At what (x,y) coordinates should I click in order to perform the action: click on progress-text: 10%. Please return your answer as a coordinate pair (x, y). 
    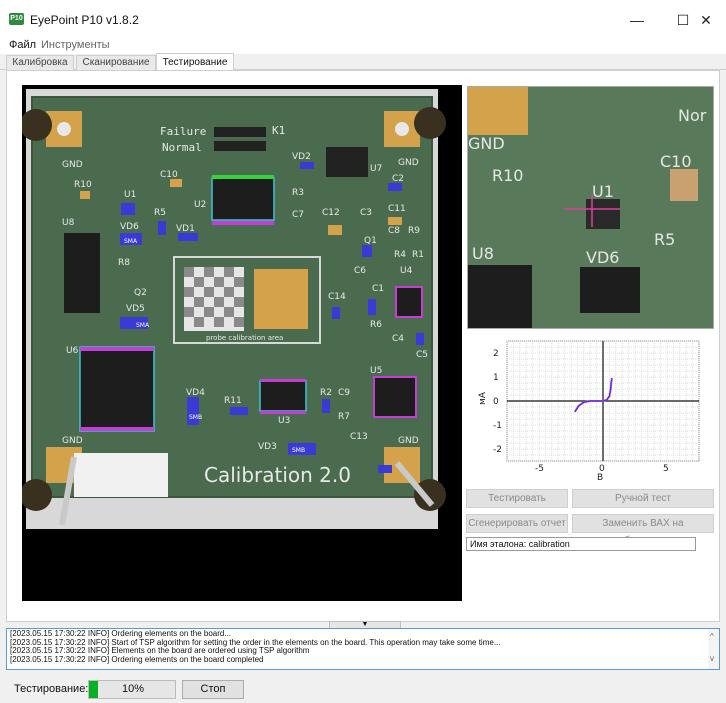
    Looking at the image, I should click on (133, 689).